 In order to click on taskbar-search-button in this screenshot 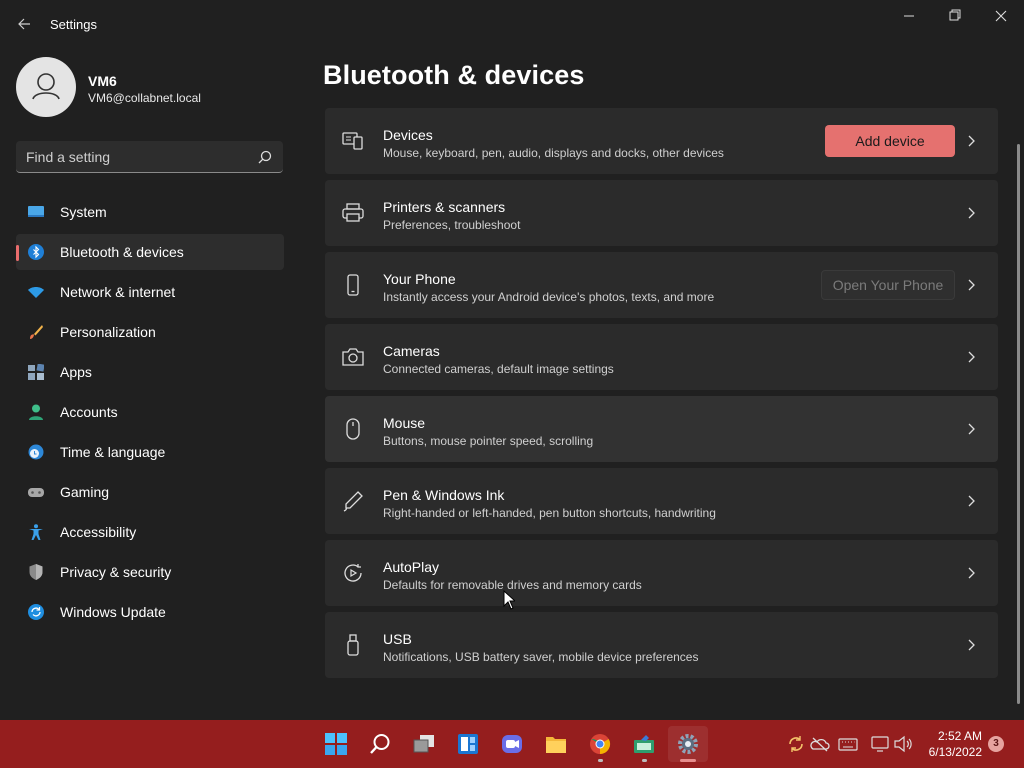, I will do `click(380, 744)`.